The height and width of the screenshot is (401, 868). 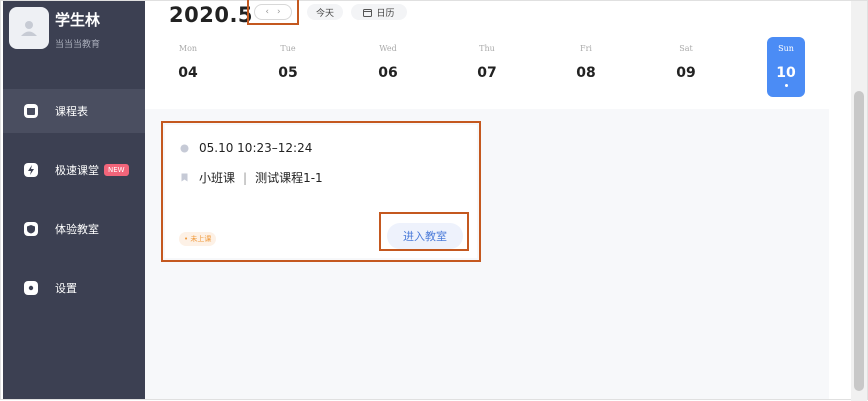 I want to click on day-cell: Wed 06, so click(x=388, y=67).